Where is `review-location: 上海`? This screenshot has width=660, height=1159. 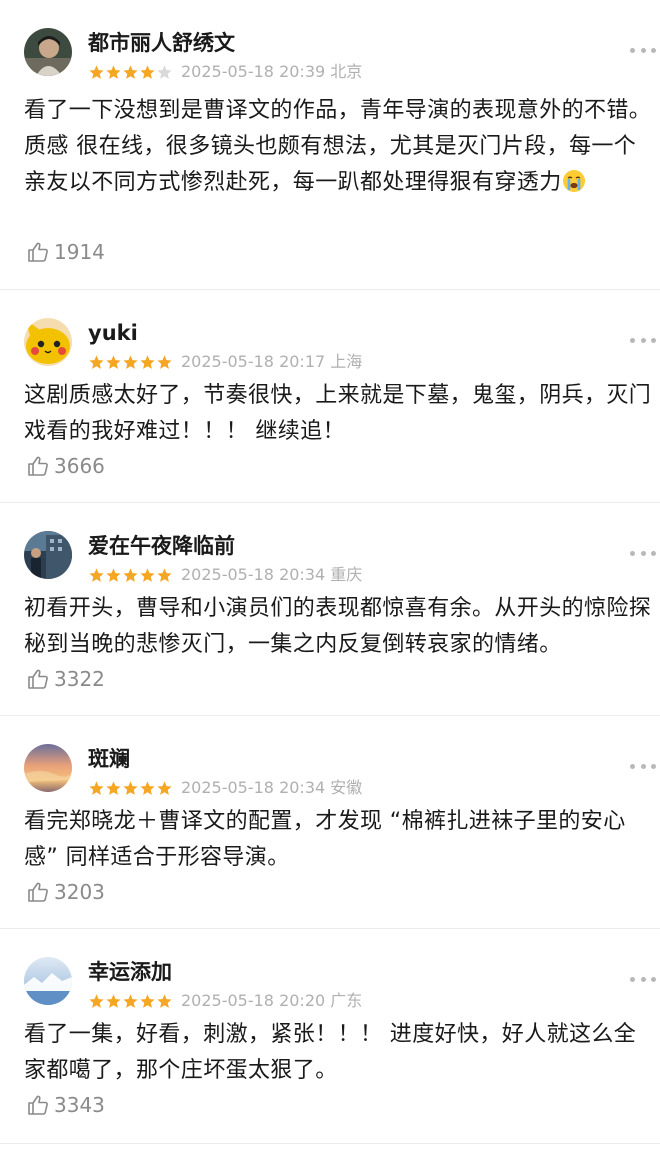
review-location: 上海 is located at coordinates (346, 361).